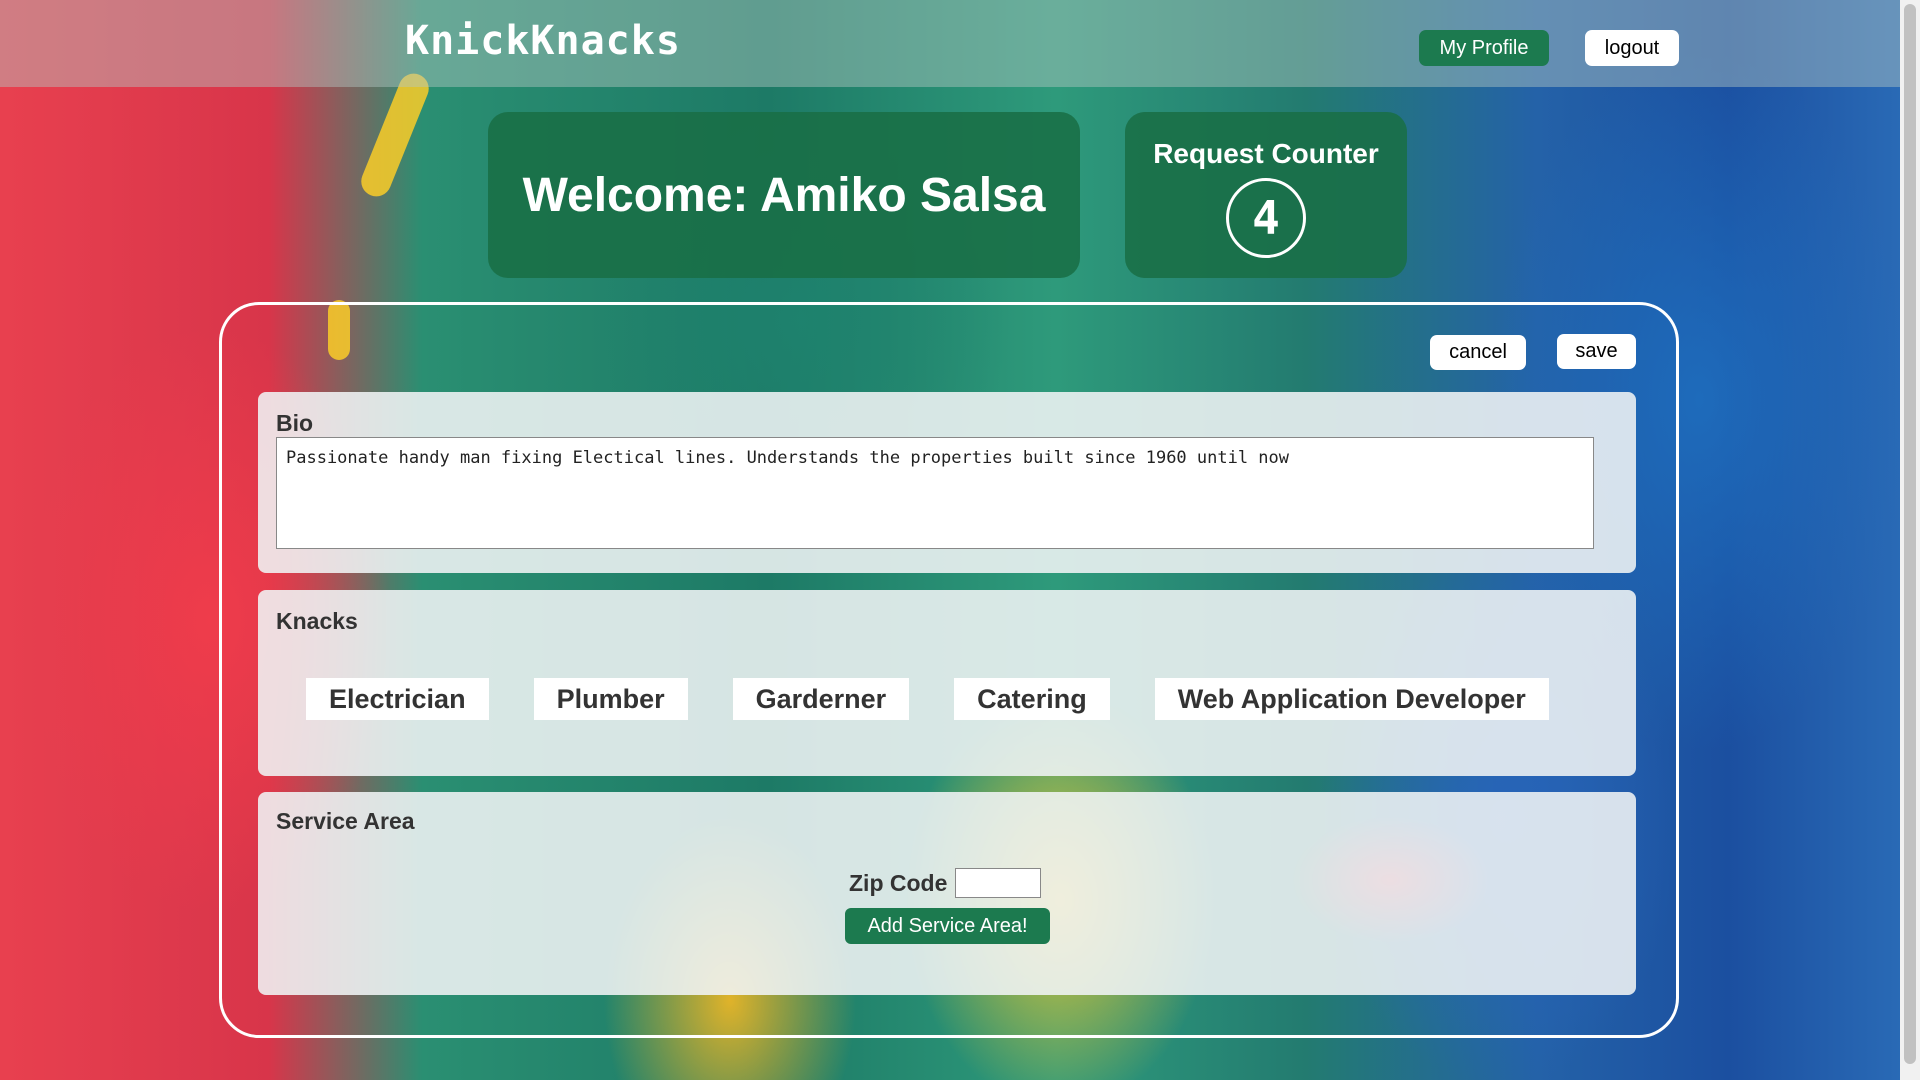 Image resolution: width=1920 pixels, height=1080 pixels. Describe the element at coordinates (1632, 48) in the screenshot. I see `logout-button: logout` at that location.